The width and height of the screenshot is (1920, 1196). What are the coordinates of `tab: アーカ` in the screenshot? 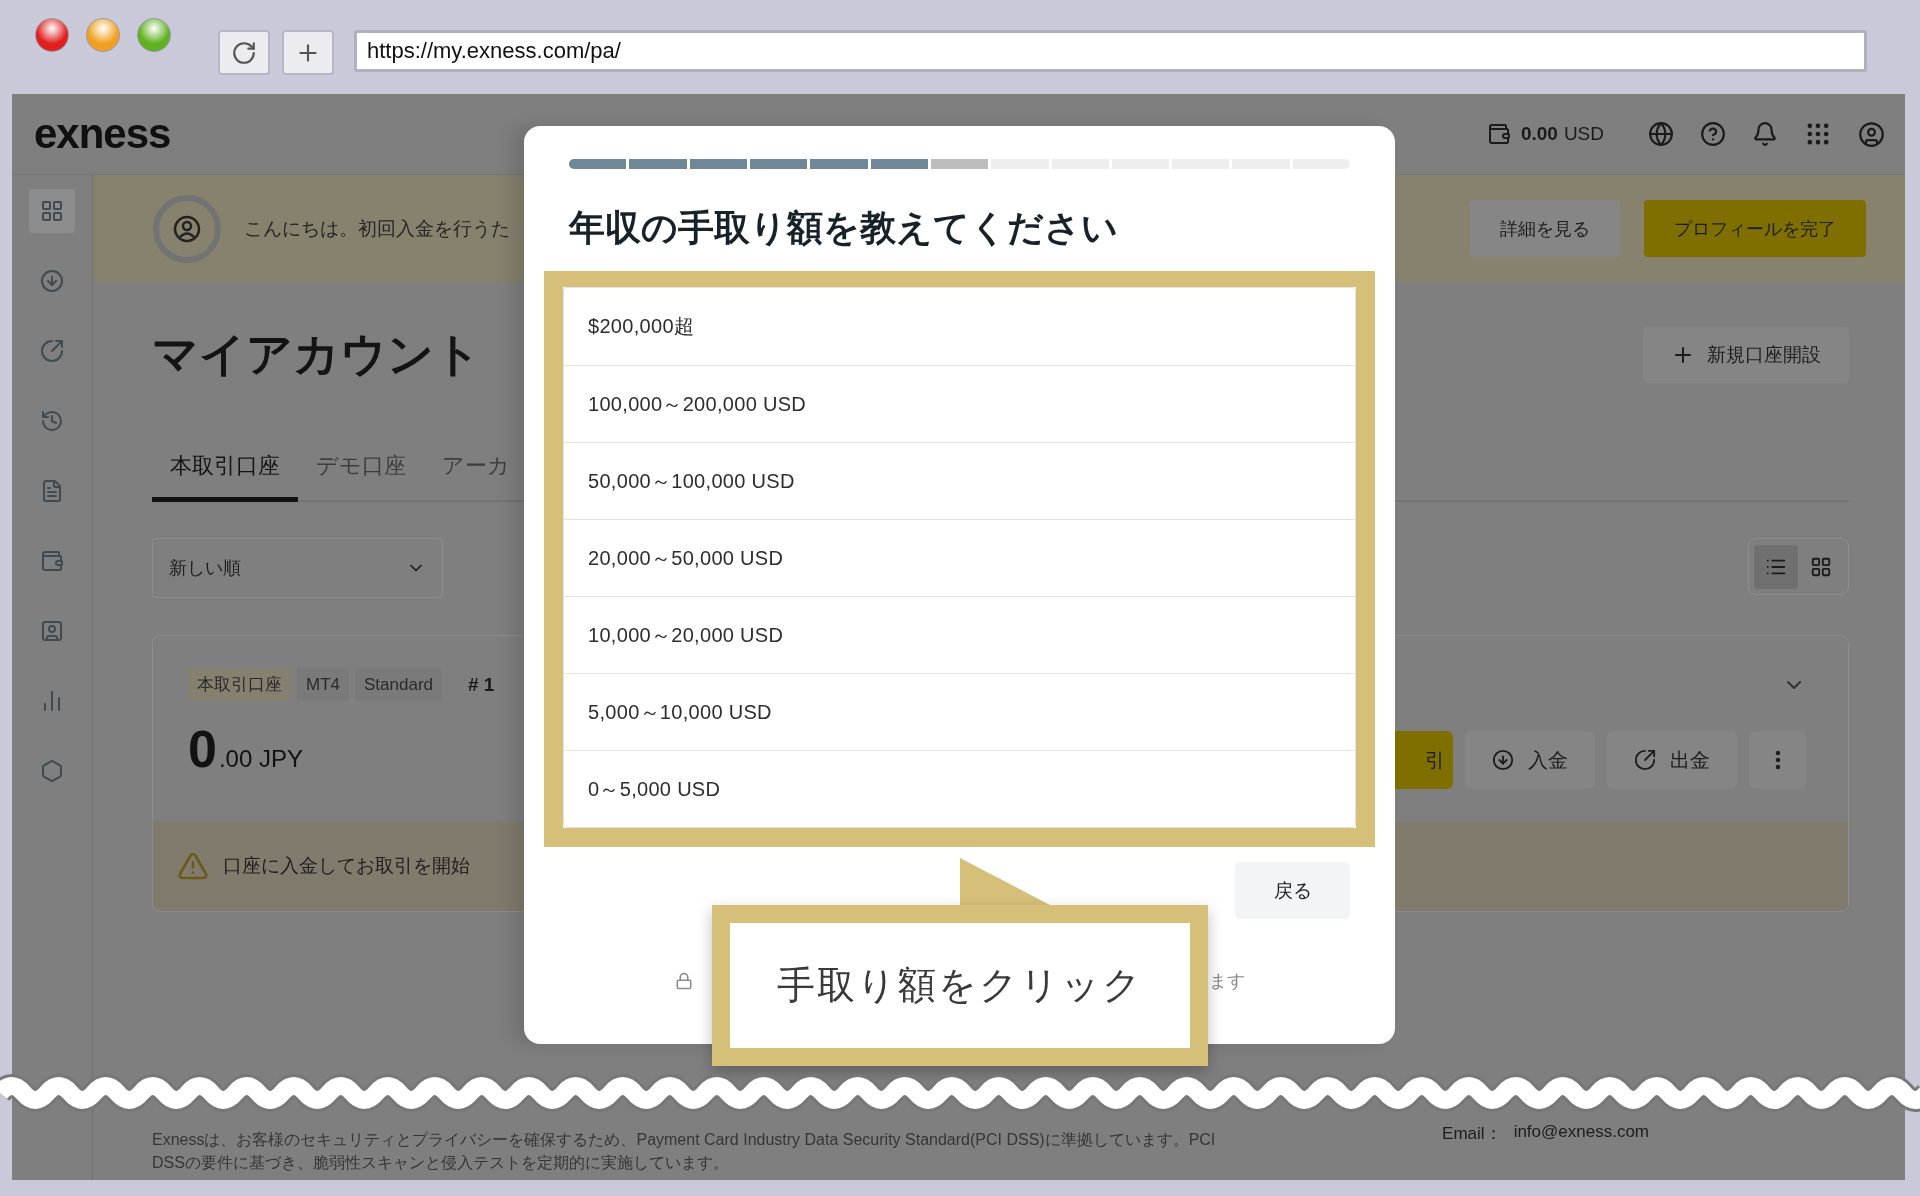 It's located at (476, 466).